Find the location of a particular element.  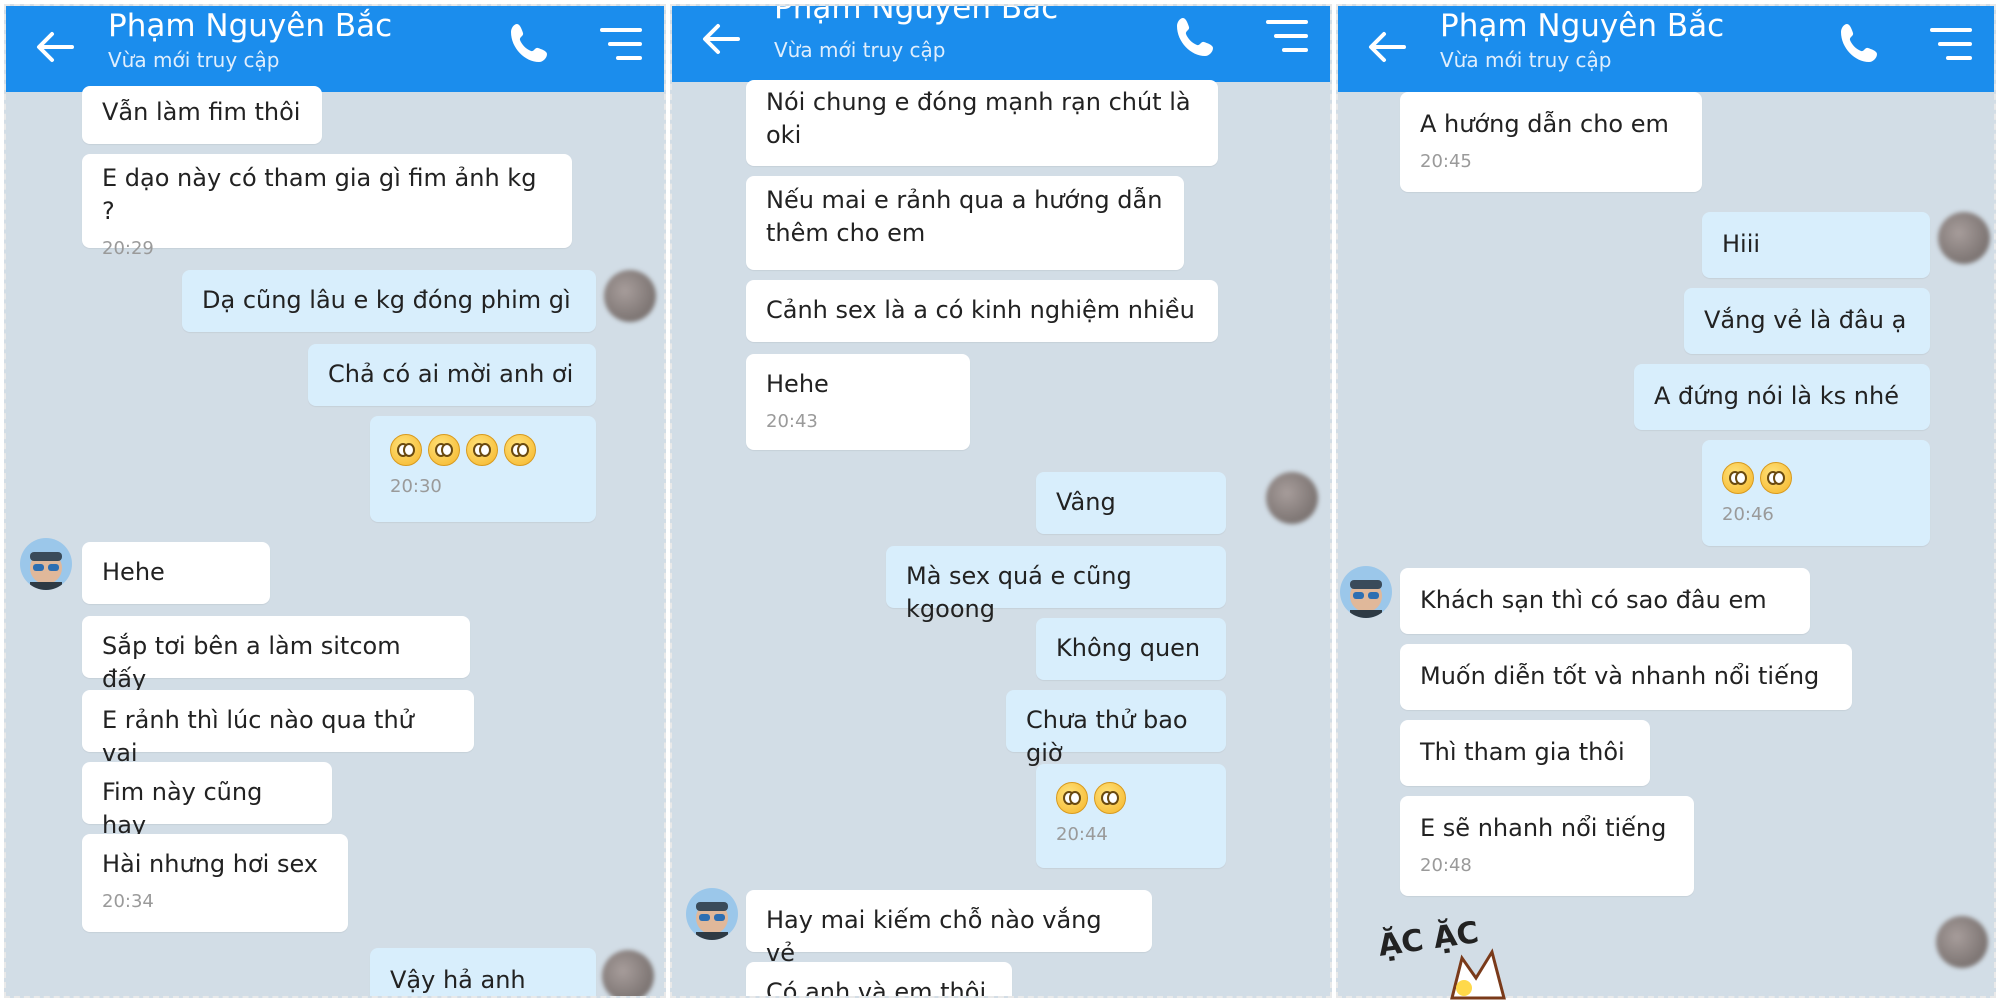

message-text: Cảnh sex là a có kinh nghiệm nhiều is located at coordinates (980, 310).